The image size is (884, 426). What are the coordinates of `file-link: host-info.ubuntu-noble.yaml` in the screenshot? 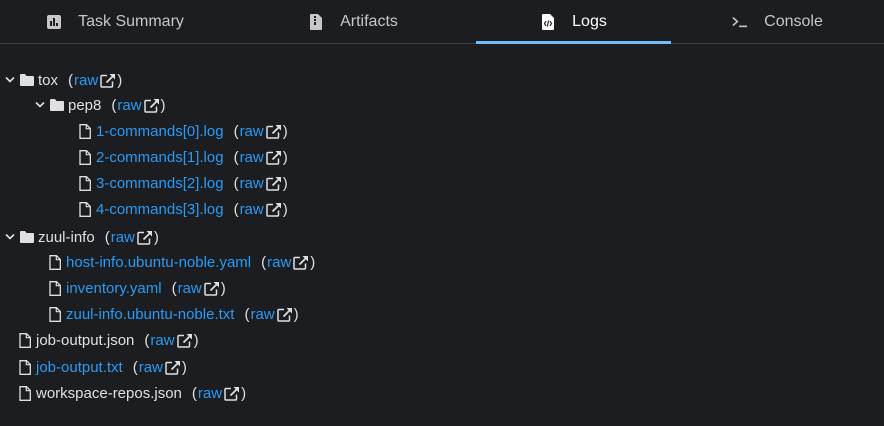 It's located at (158, 262).